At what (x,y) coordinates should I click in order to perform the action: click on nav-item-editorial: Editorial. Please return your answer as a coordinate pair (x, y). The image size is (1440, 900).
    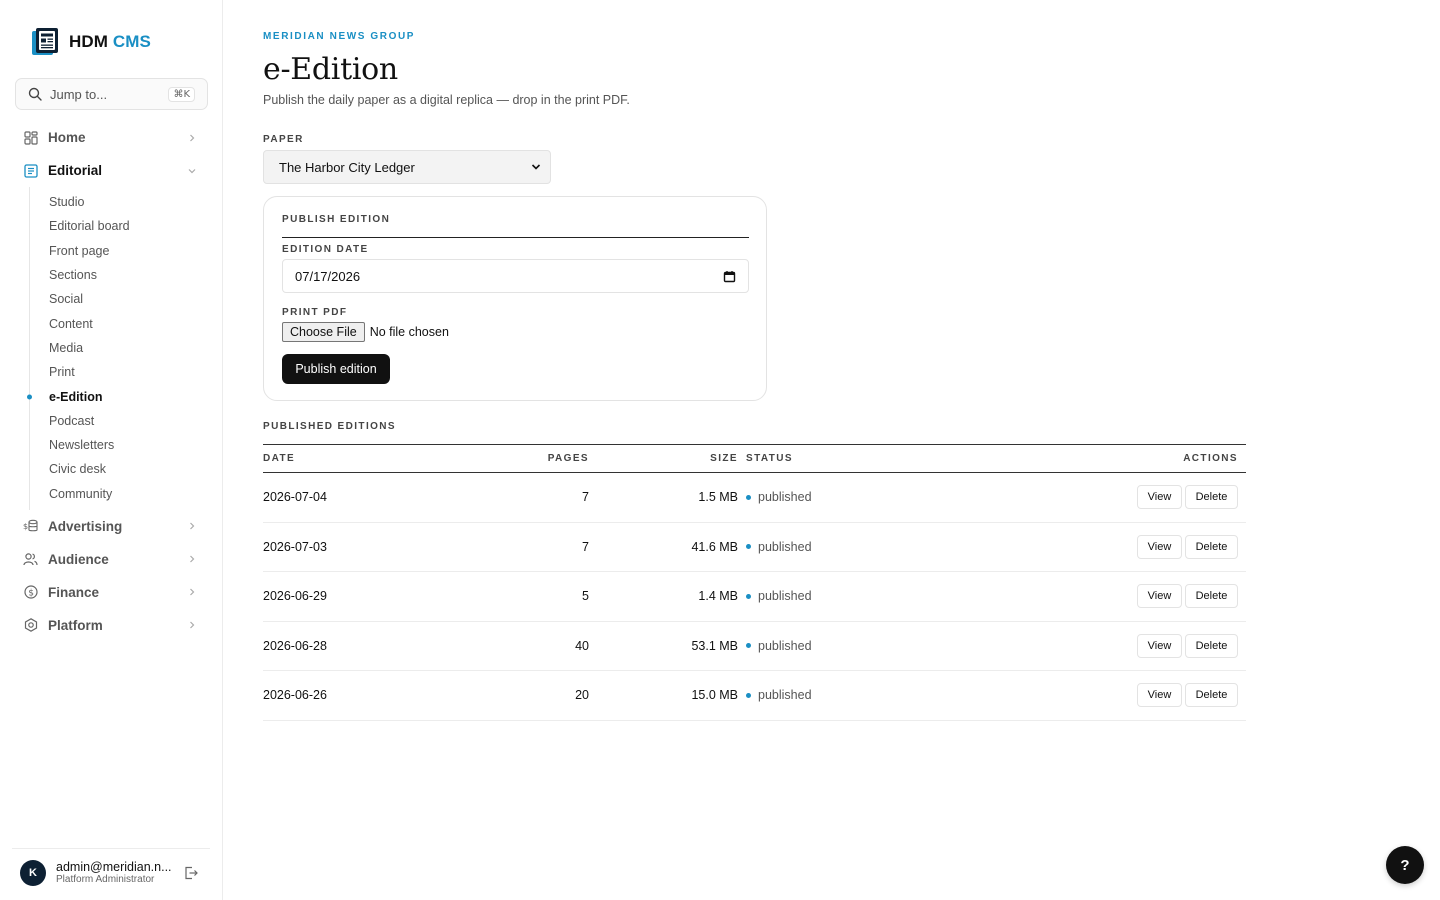
    Looking at the image, I should click on (111, 170).